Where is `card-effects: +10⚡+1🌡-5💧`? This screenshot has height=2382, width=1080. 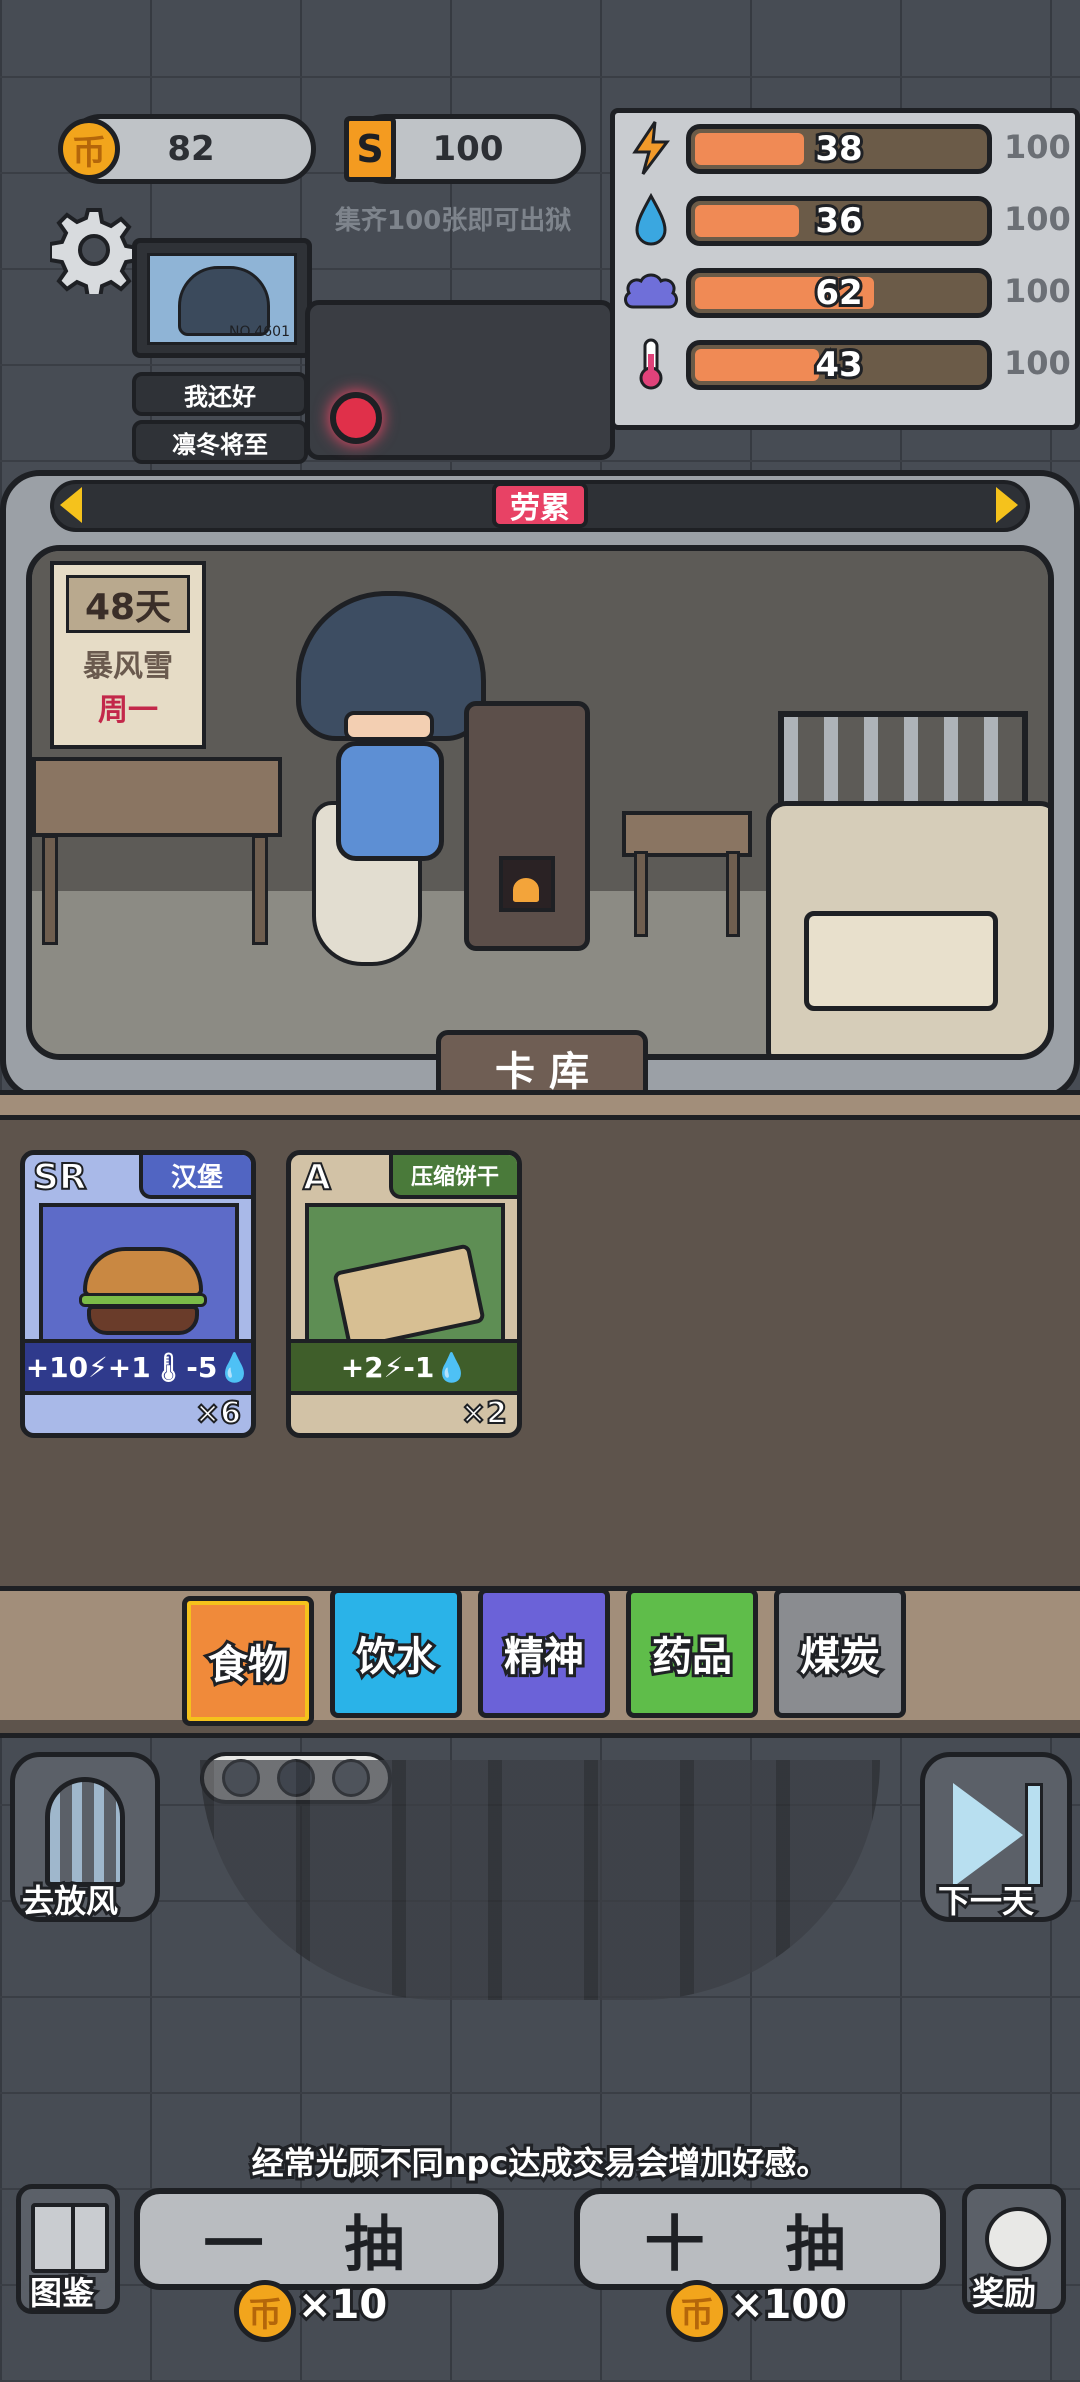 card-effects: +10⚡+1🌡-5💧 is located at coordinates (139, 1367).